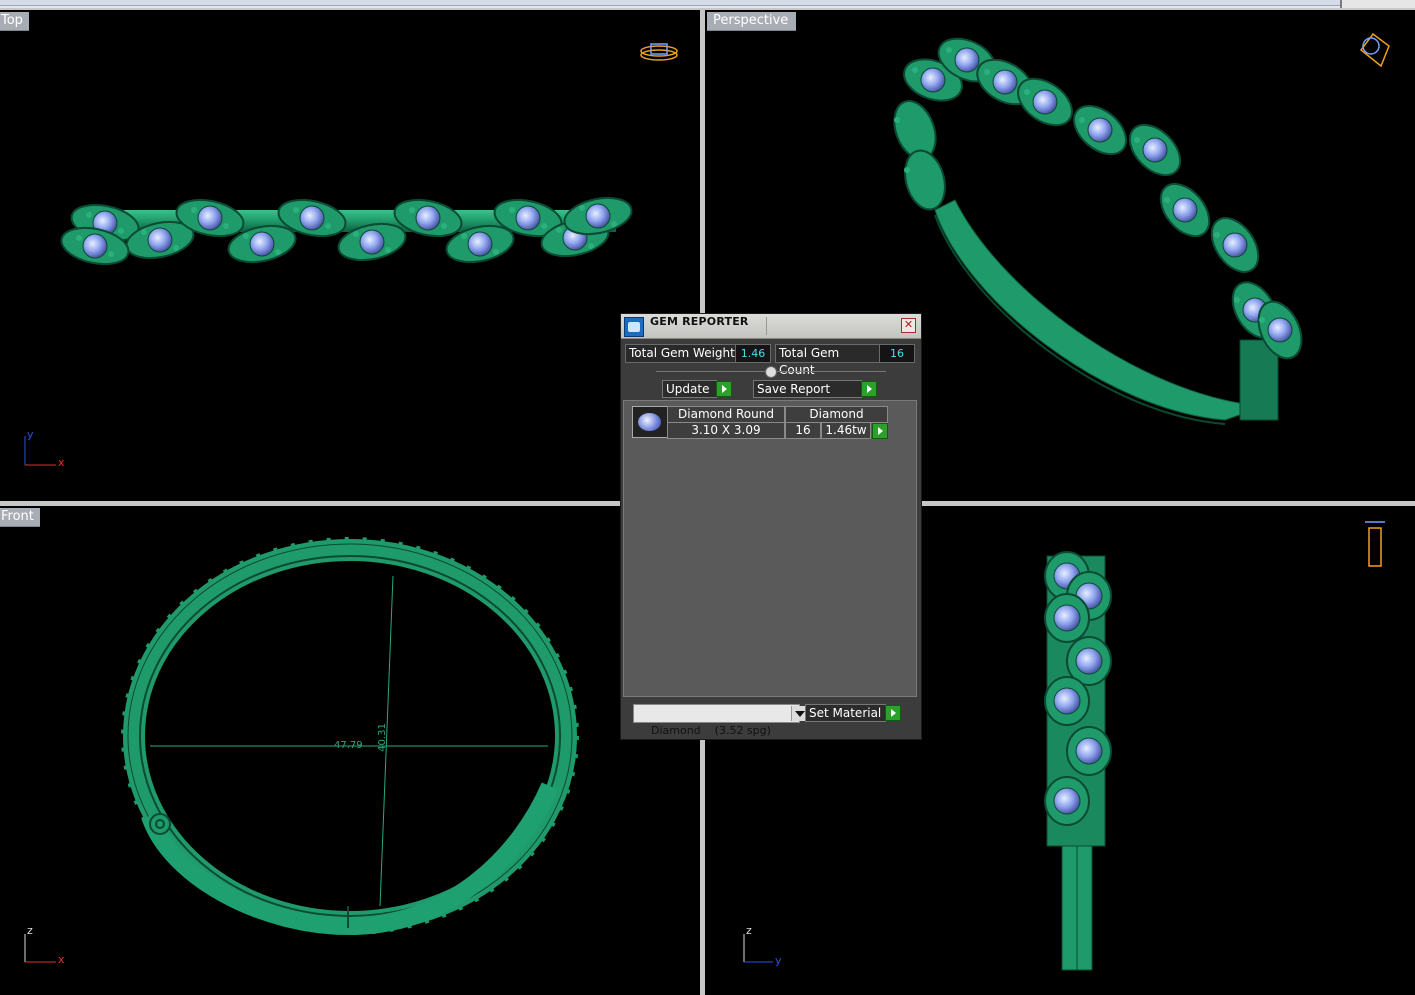 This screenshot has width=1415, height=995. What do you see at coordinates (348, 745) in the screenshot?
I see `dimension-width: 47.79` at bounding box center [348, 745].